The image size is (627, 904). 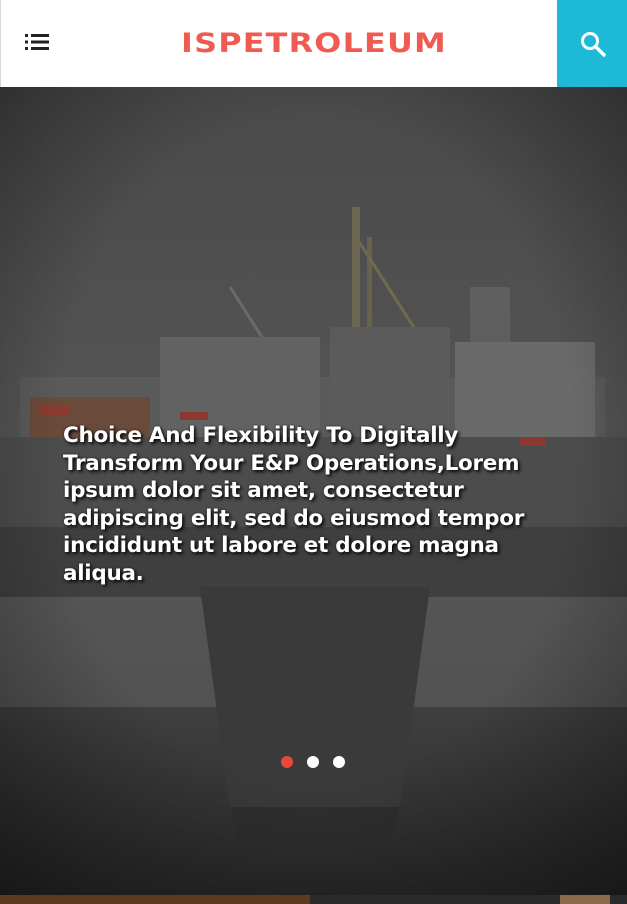 I want to click on menu-list-icon, so click(x=37, y=42).